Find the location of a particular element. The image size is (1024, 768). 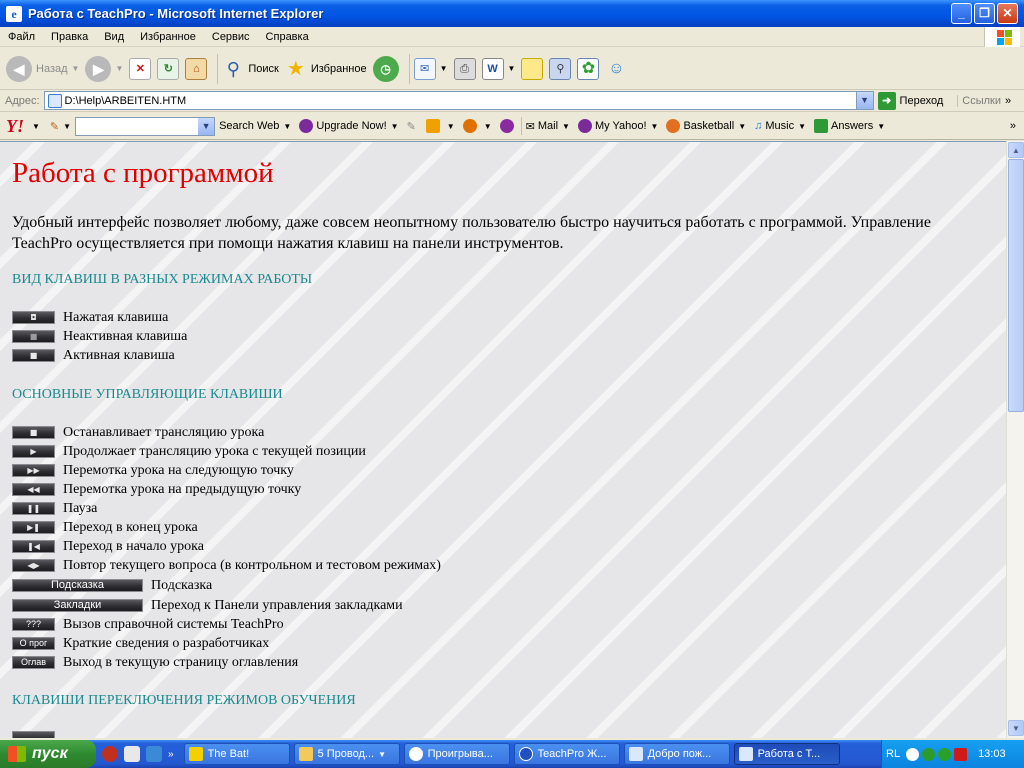

tray-network-icon is located at coordinates (929, 754).